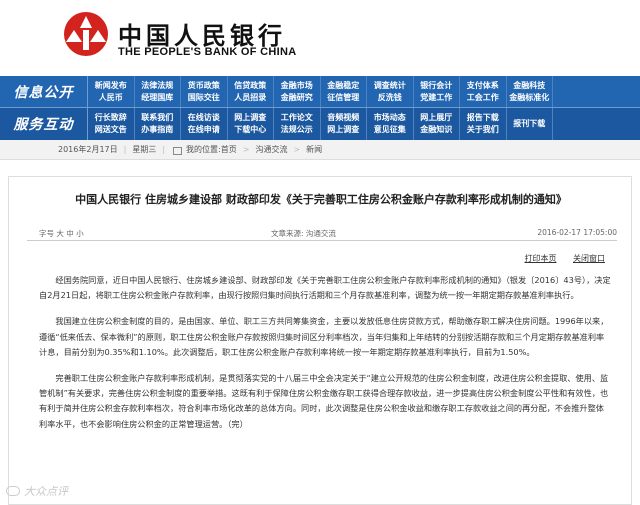 The width and height of the screenshot is (640, 505). Describe the element at coordinates (157, 118) in the screenshot. I see `nav-link: 联系我们` at that location.